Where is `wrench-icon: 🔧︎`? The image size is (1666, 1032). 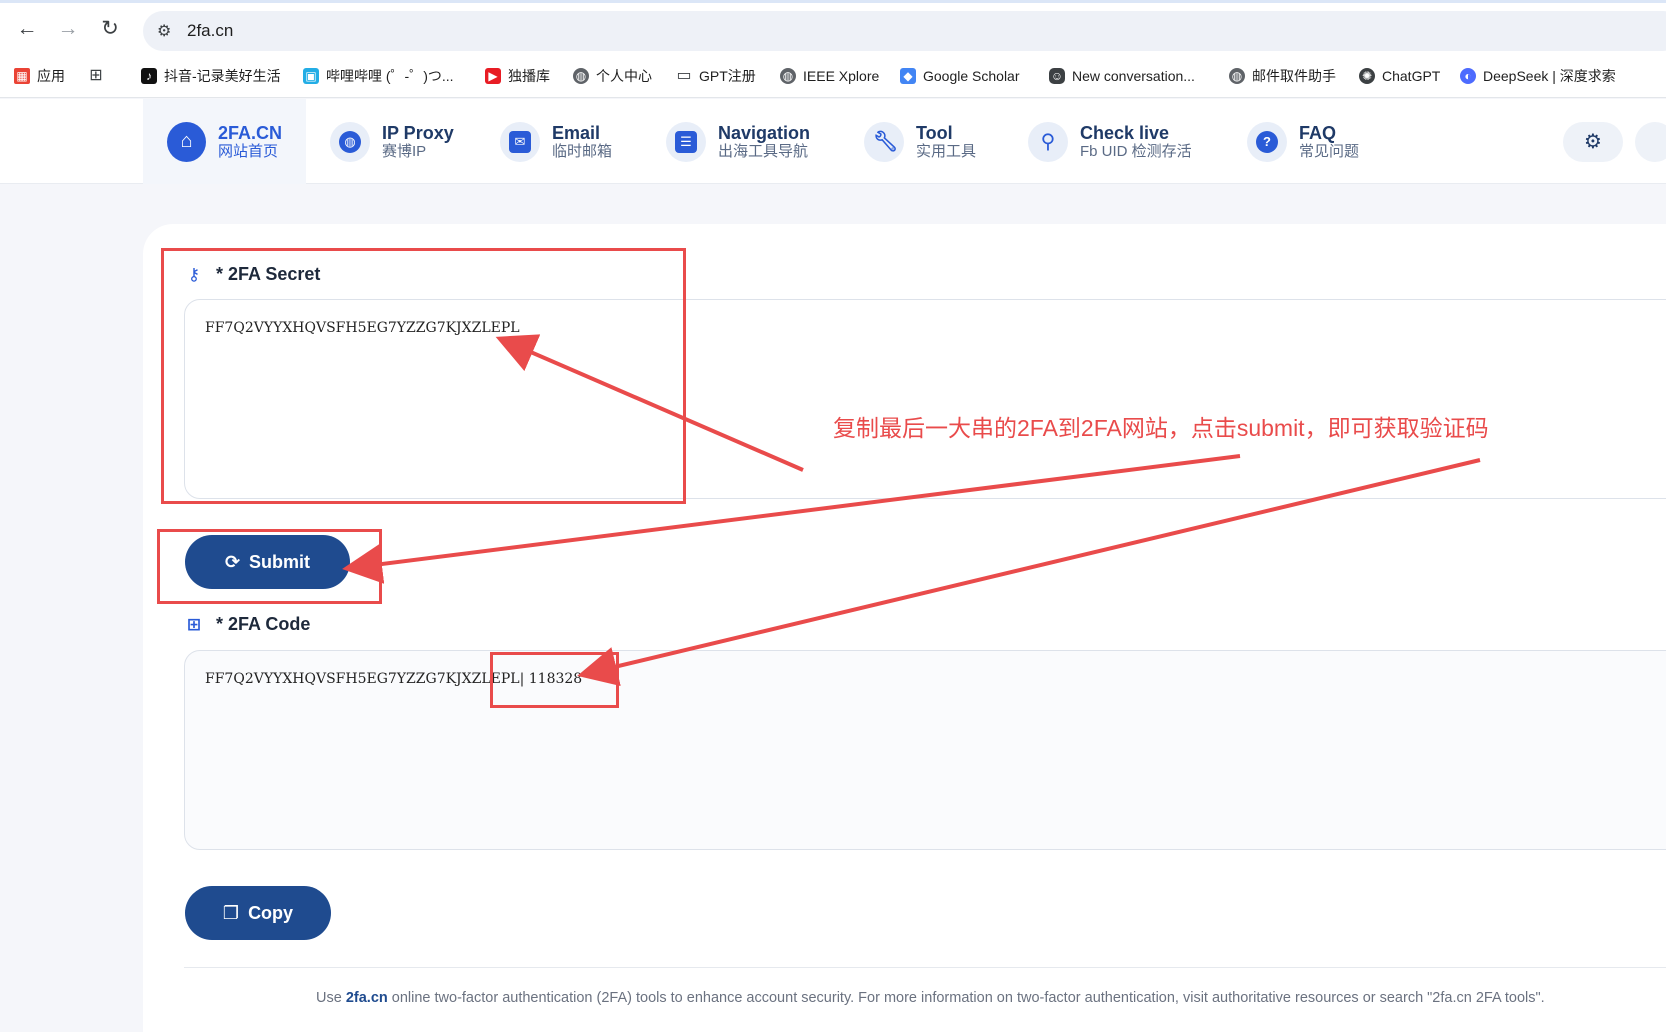
wrench-icon: 🔧︎ is located at coordinates (884, 141).